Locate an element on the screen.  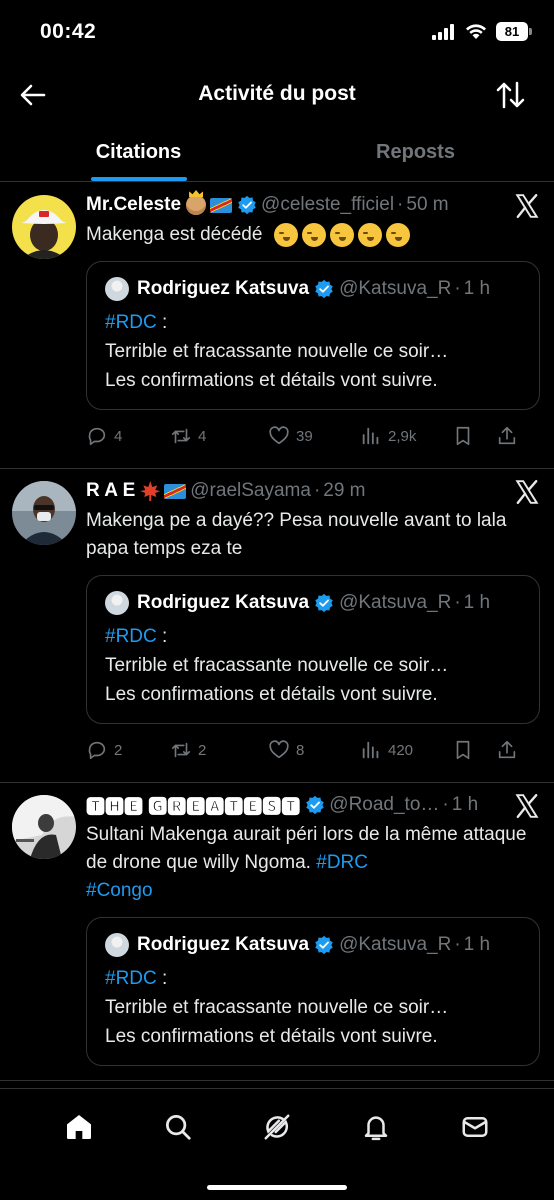
post-header: Mr.Celeste @celeste_fficiel · 50 m is located at coordinates (267, 205).